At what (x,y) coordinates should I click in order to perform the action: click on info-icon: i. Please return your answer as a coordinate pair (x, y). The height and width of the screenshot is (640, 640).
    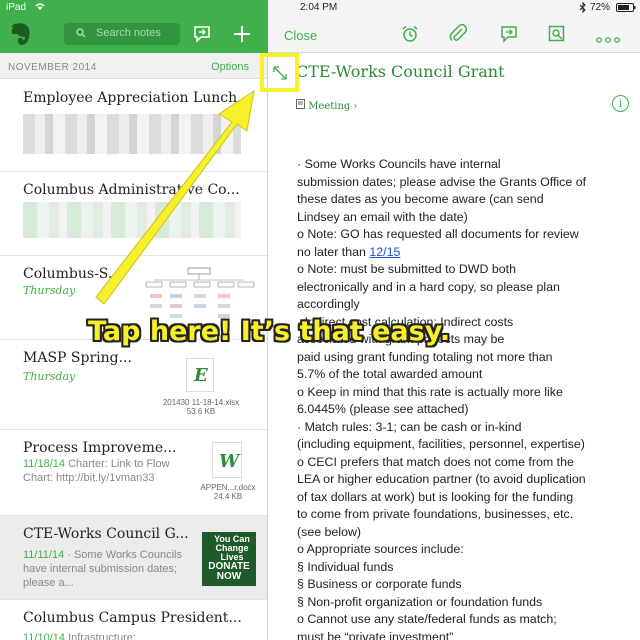
    Looking at the image, I should click on (620, 103).